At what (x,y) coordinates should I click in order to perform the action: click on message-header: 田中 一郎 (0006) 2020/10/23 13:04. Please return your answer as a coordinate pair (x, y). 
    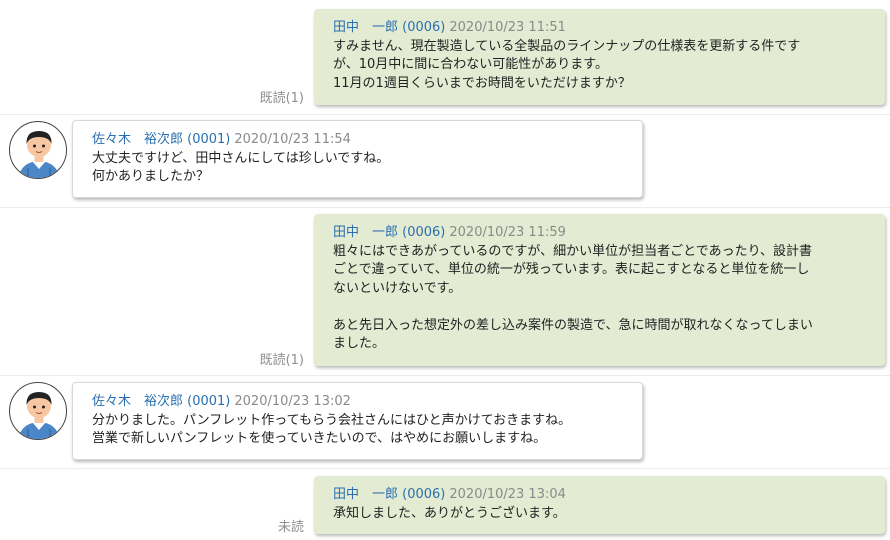
    Looking at the image, I should click on (602, 495).